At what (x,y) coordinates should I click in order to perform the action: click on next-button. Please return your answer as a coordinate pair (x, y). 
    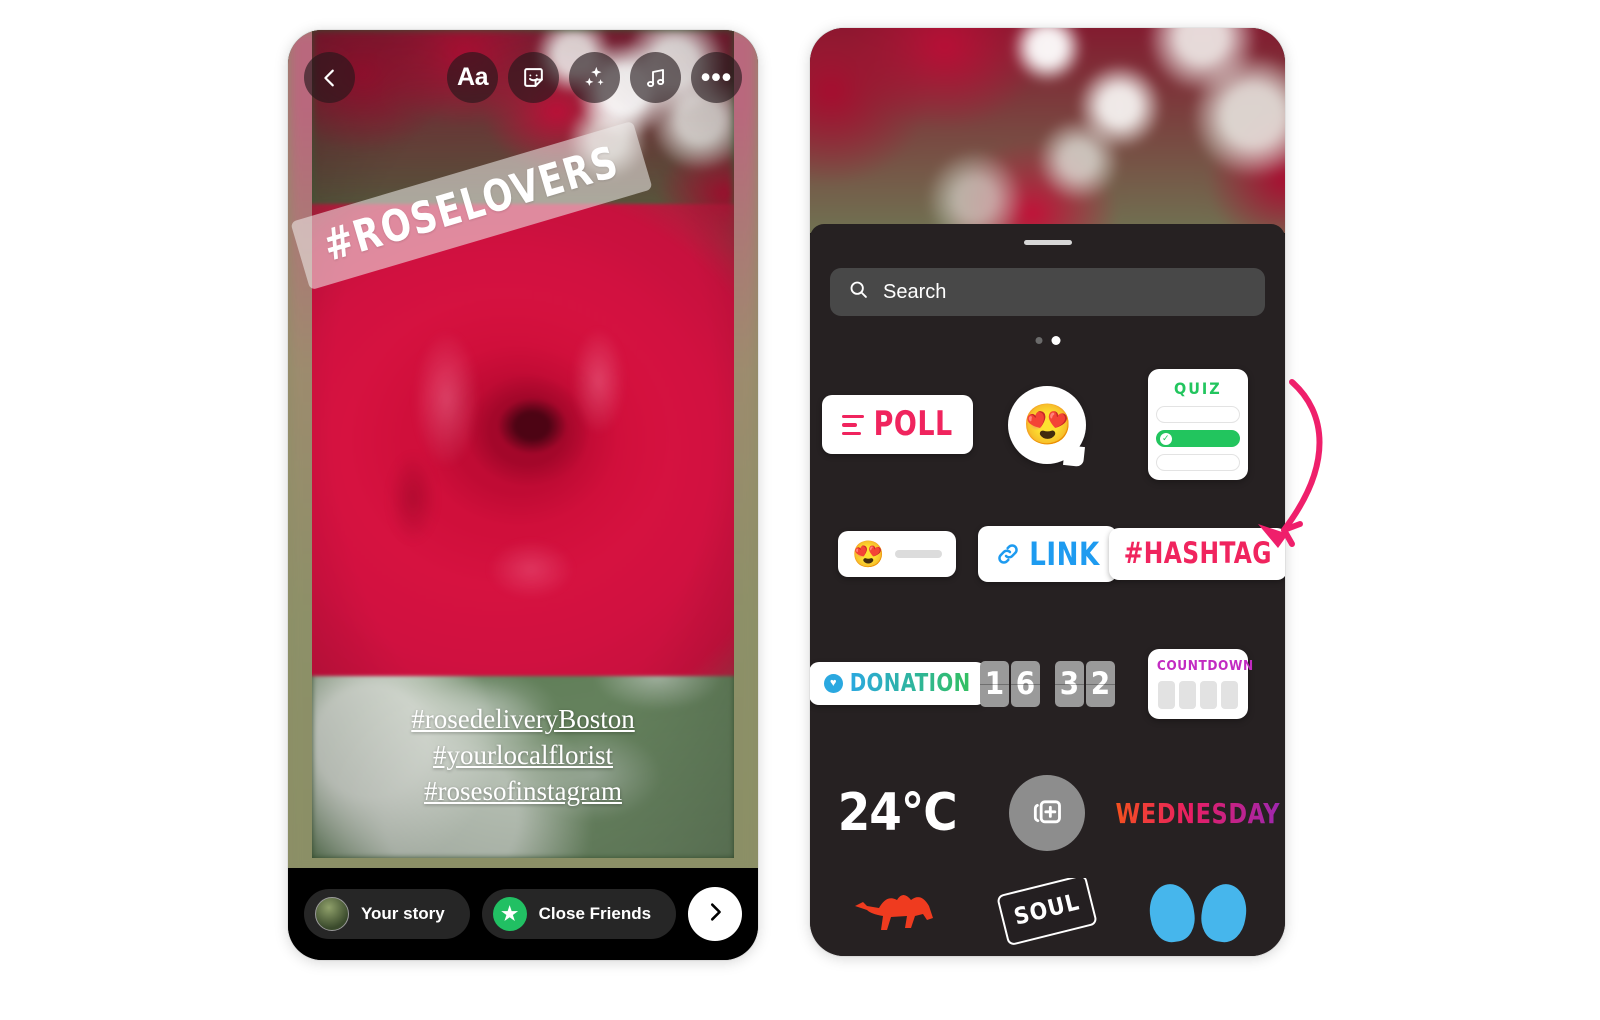
    Looking at the image, I should click on (715, 914).